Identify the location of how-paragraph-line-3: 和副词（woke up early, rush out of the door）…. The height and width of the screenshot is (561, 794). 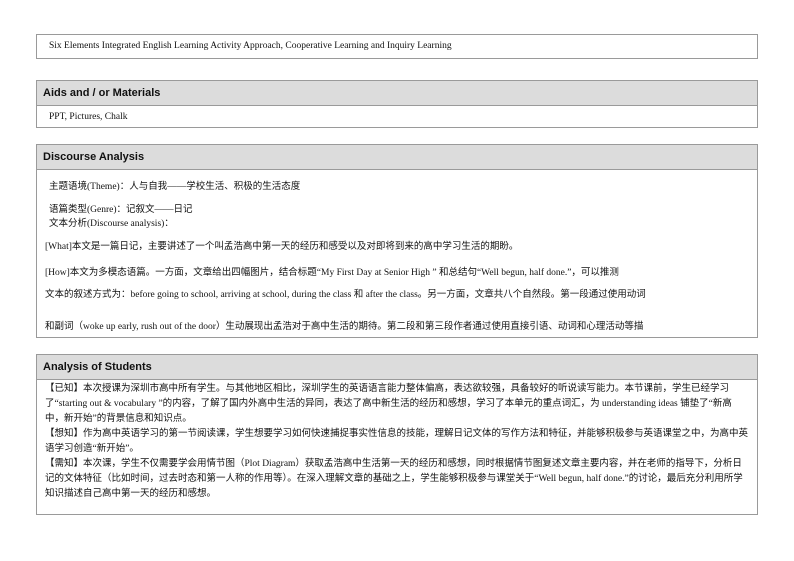
(344, 327).